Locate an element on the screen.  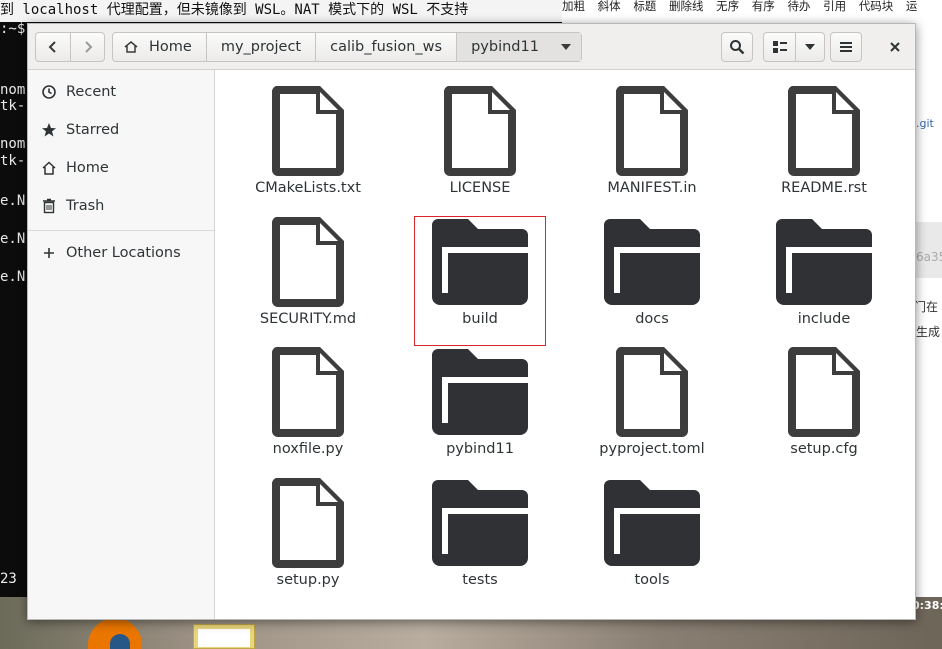
editor-tool-todo: 待办 is located at coordinates (798, 6).